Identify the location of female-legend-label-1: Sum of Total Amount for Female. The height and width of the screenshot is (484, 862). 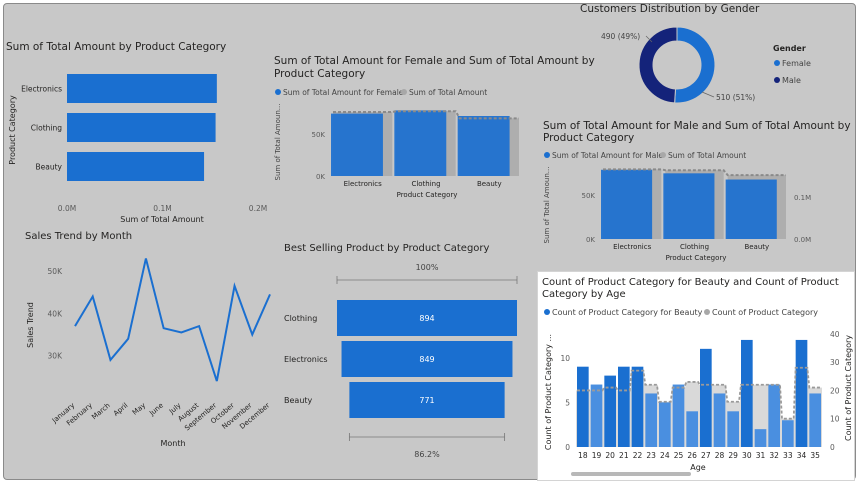
(343, 92).